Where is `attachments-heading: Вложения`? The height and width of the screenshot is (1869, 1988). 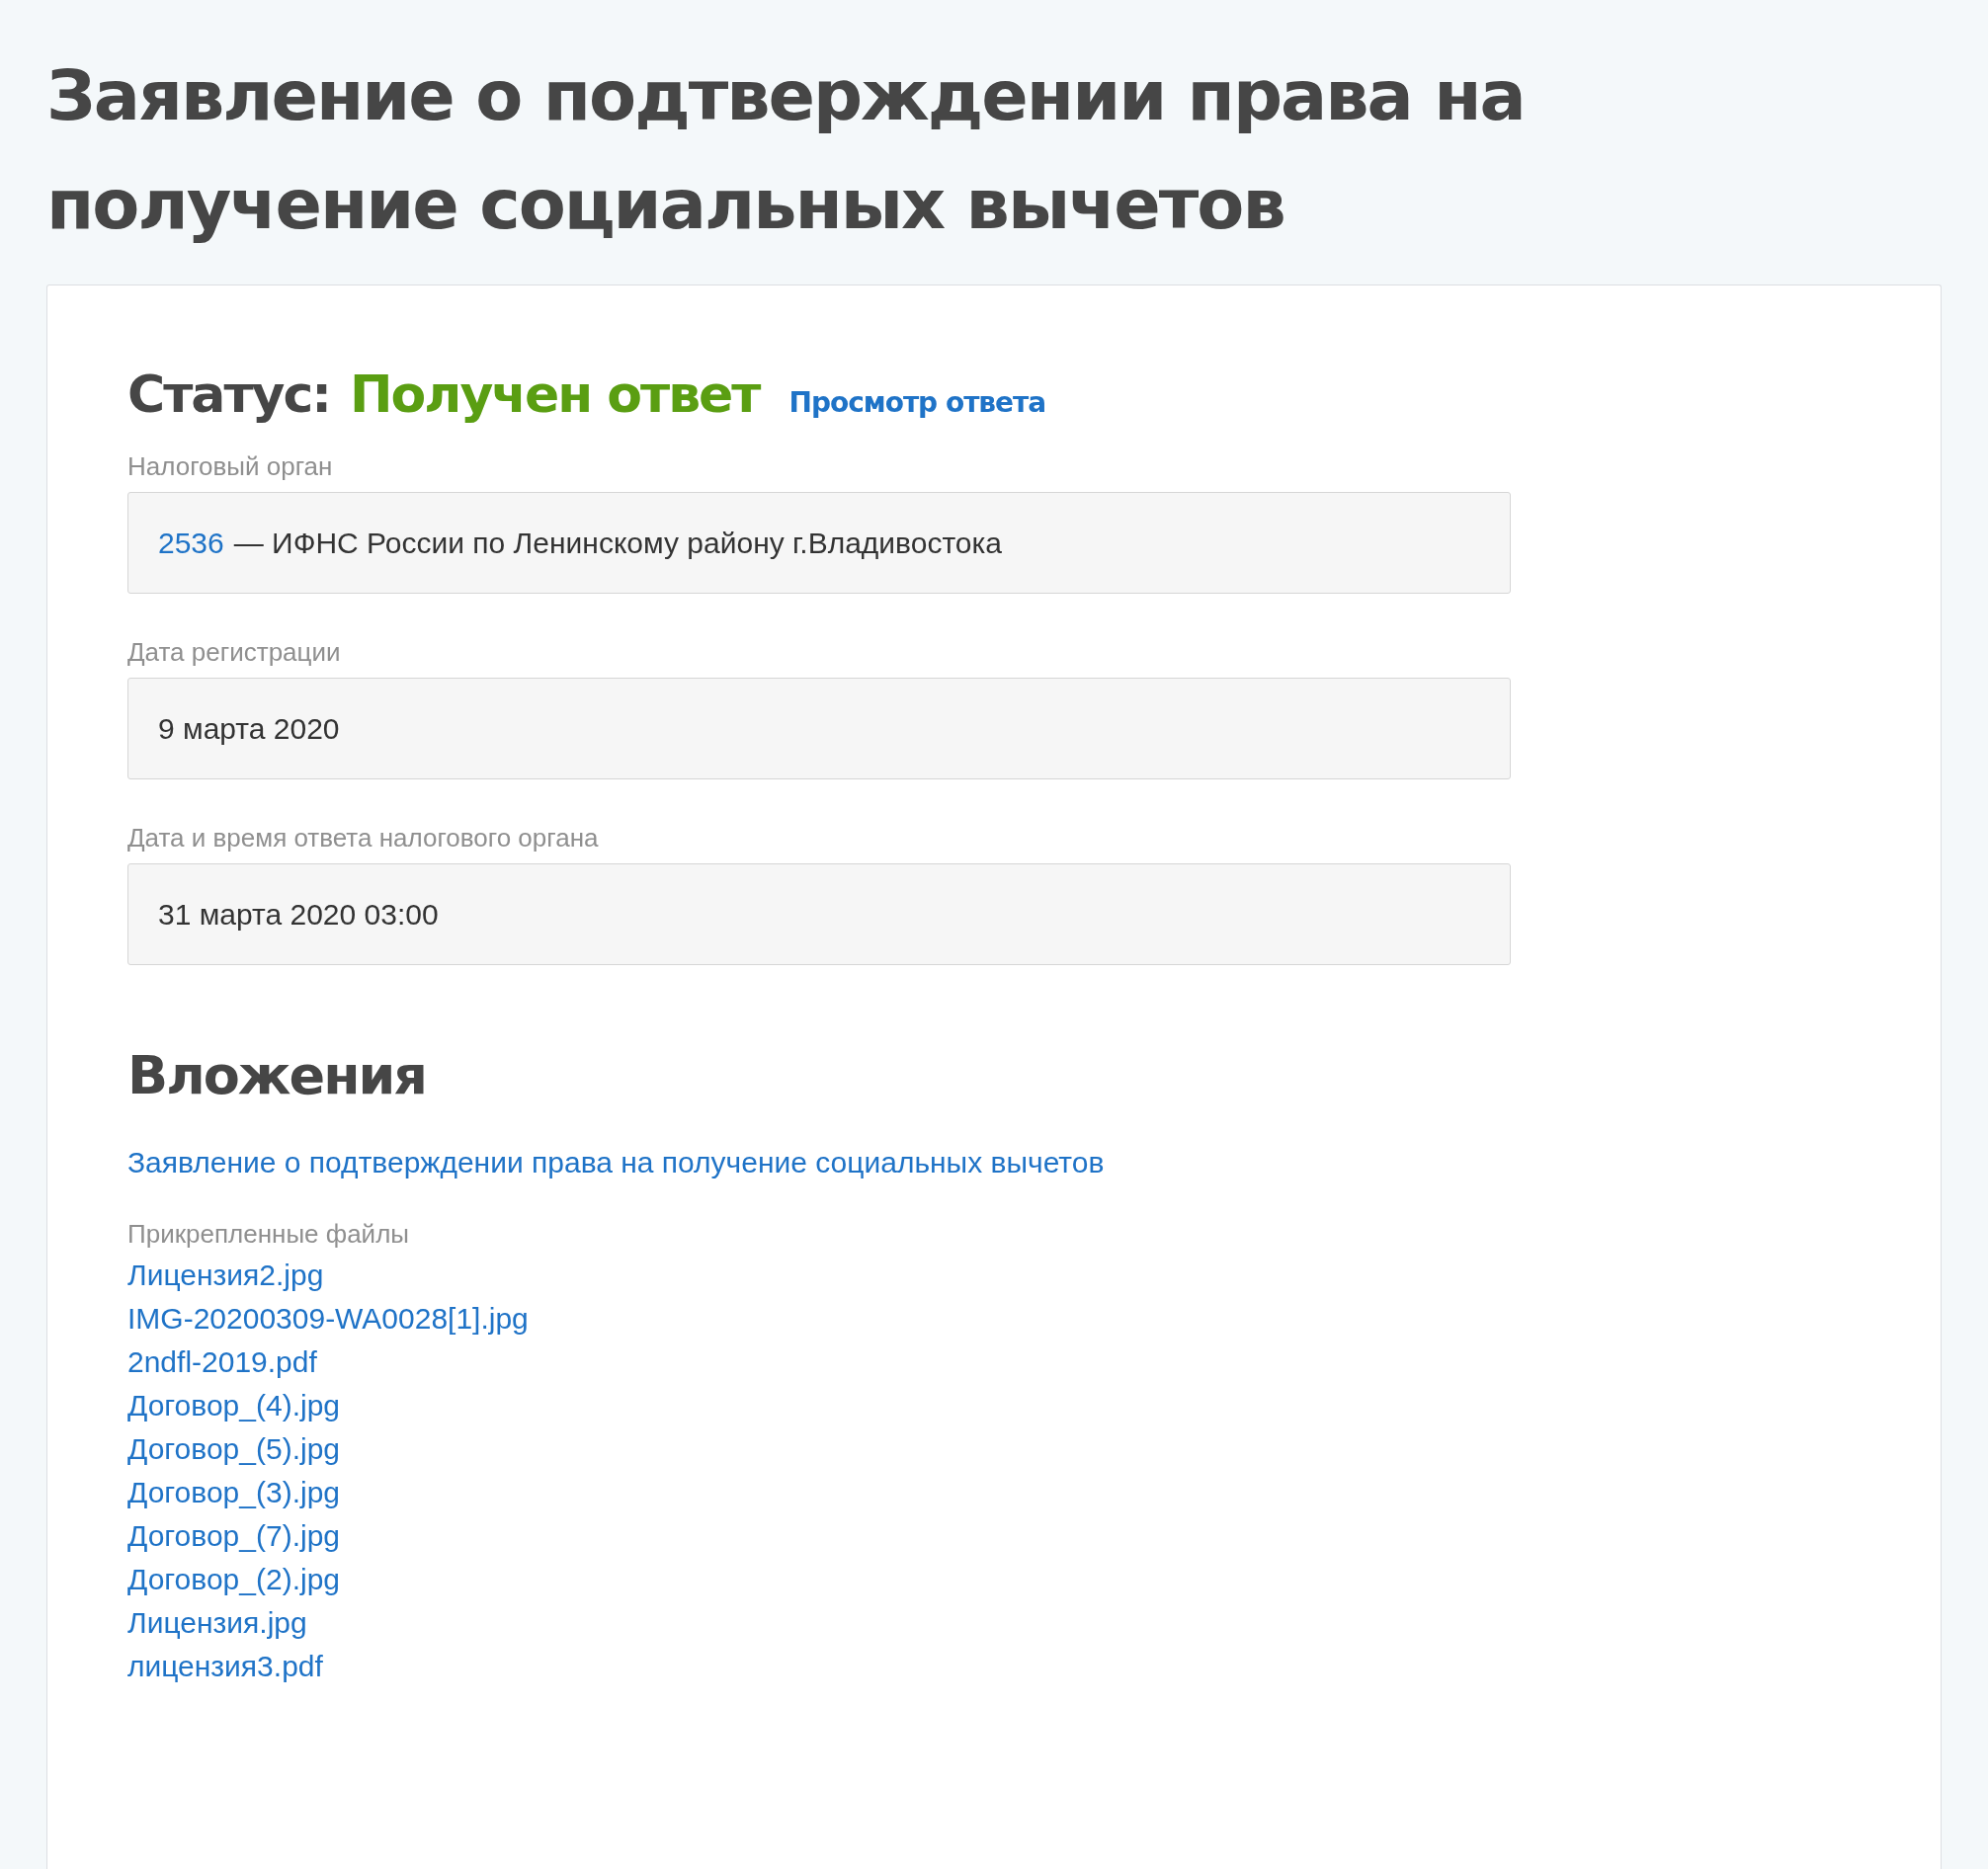 attachments-heading: Вложения is located at coordinates (277, 1075).